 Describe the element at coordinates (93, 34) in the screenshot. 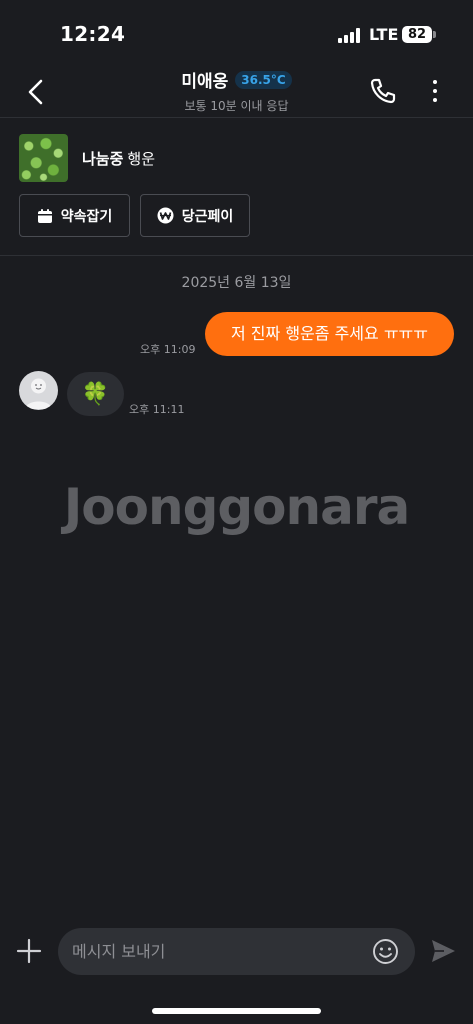

I see `status-time: 12:24` at that location.